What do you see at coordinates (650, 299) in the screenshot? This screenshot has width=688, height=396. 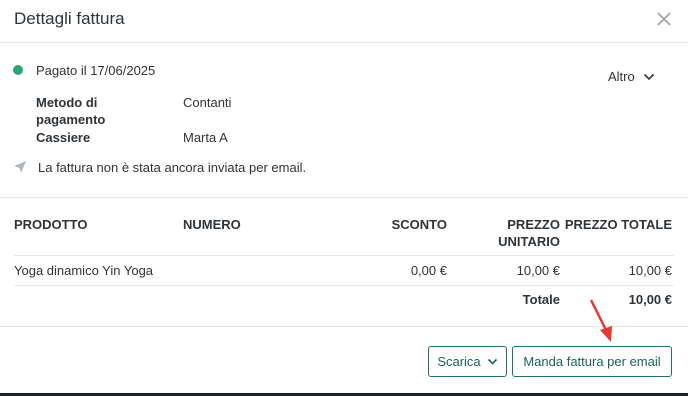 I see `total-value: 10,00 €` at bounding box center [650, 299].